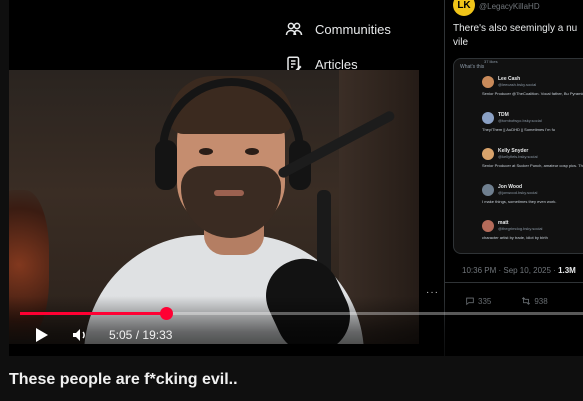  What do you see at coordinates (472, 67) in the screenshot?
I see `embed-header: What's this` at bounding box center [472, 67].